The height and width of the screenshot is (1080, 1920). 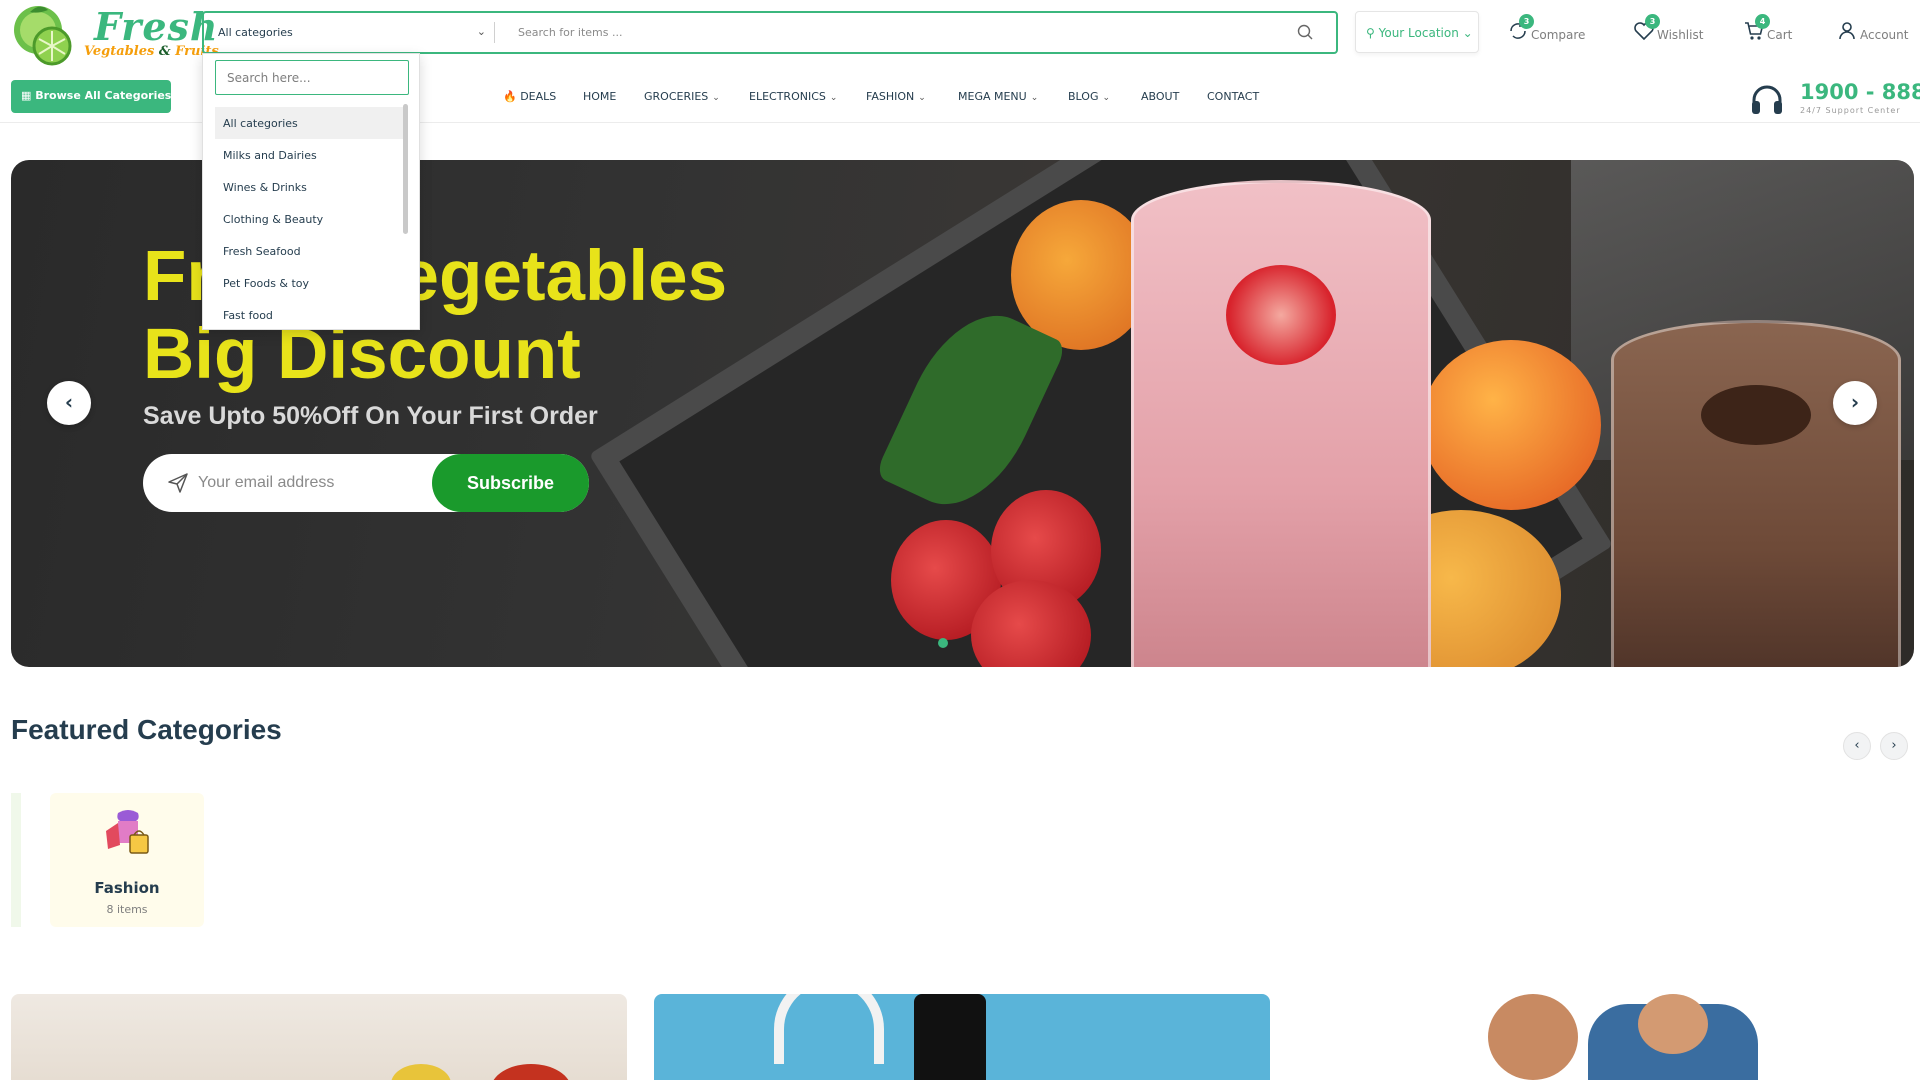 What do you see at coordinates (127, 860) in the screenshot?
I see `category-card-fashion: Fashion 8 items` at bounding box center [127, 860].